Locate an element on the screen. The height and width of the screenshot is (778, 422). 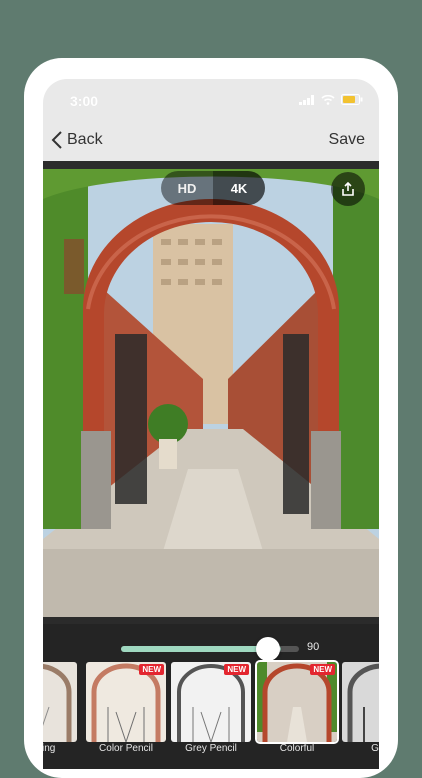
wifi-icon is located at coordinates (328, 99).